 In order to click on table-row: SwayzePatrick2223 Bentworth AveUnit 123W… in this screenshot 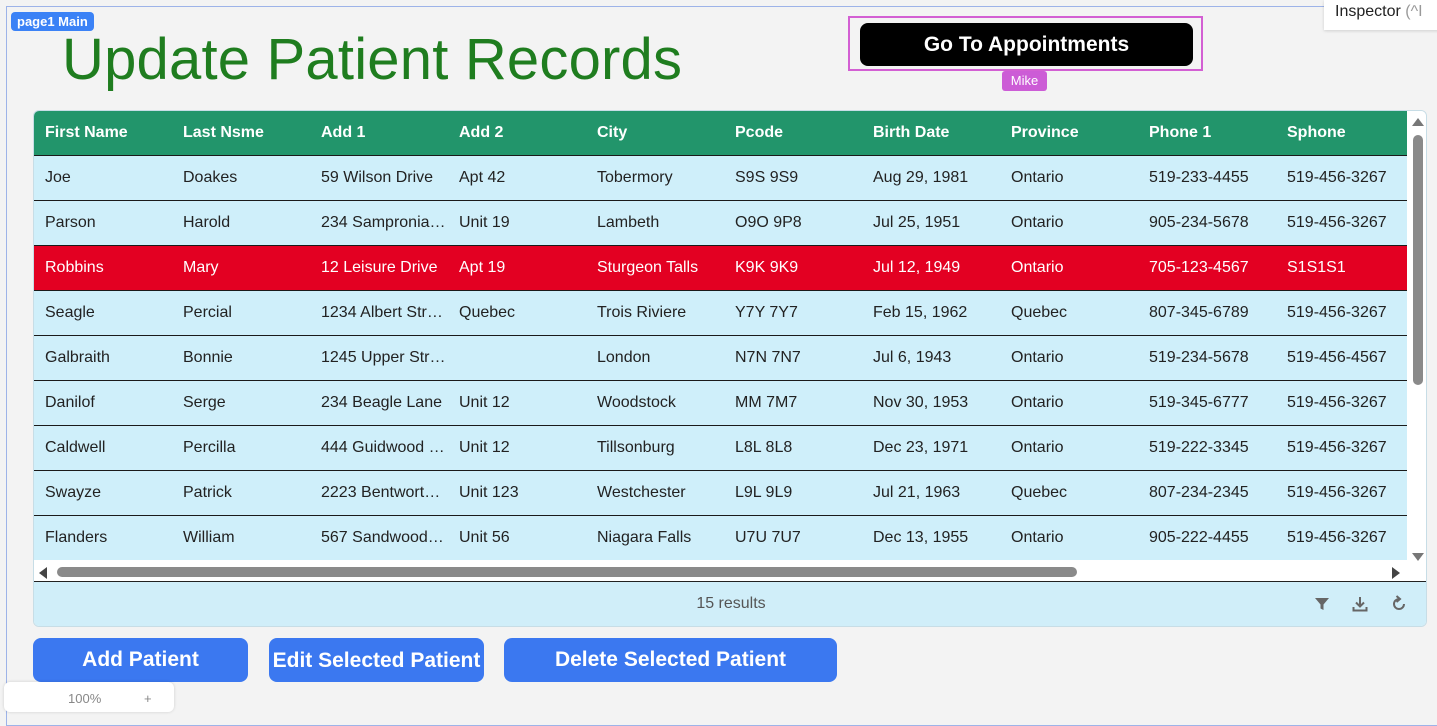, I will do `click(720, 493)`.